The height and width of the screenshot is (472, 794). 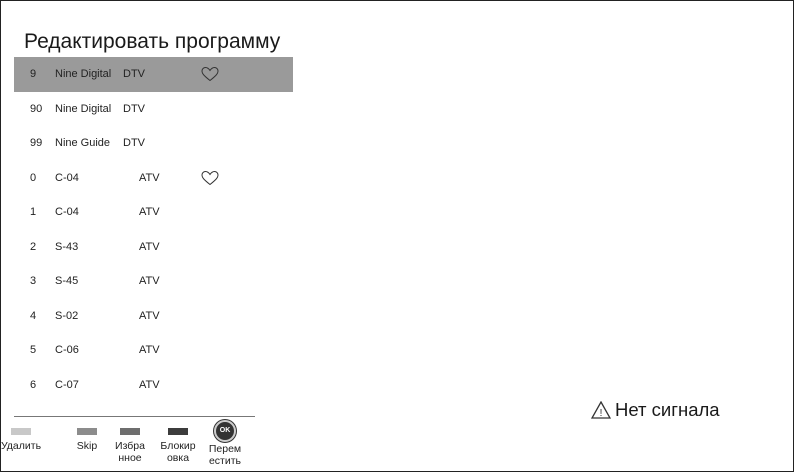 What do you see at coordinates (21, 446) in the screenshot?
I see `legend-delete-label: Удалить` at bounding box center [21, 446].